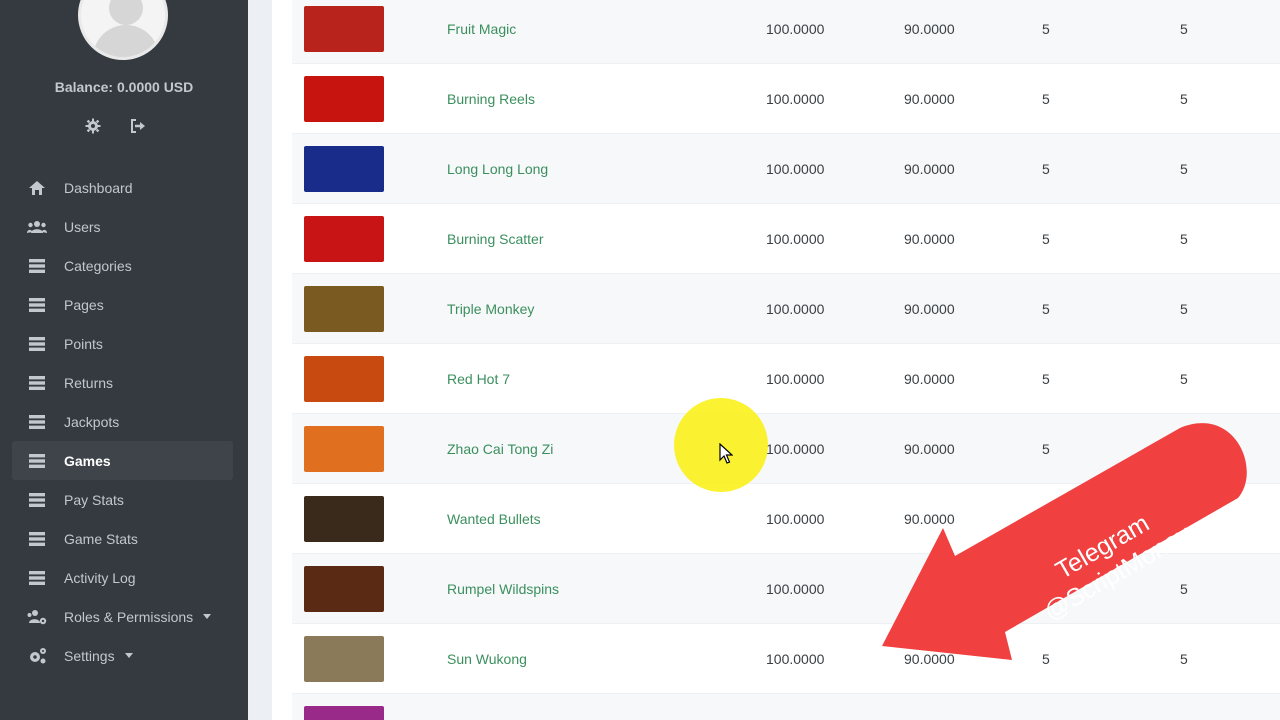 This screenshot has width=1280, height=720. What do you see at coordinates (491, 99) in the screenshot?
I see `game-name-link: Burning Reels` at bounding box center [491, 99].